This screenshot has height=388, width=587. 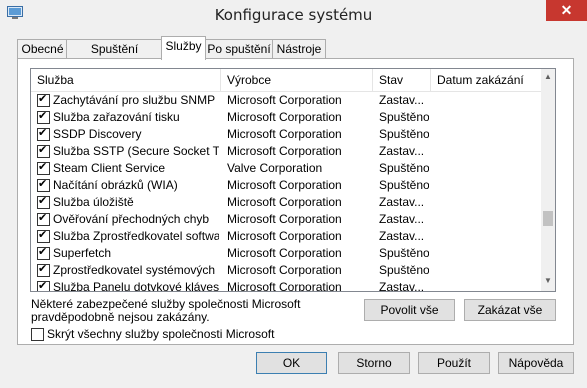 What do you see at coordinates (183, 48) in the screenshot?
I see `tab-services: Služby` at bounding box center [183, 48].